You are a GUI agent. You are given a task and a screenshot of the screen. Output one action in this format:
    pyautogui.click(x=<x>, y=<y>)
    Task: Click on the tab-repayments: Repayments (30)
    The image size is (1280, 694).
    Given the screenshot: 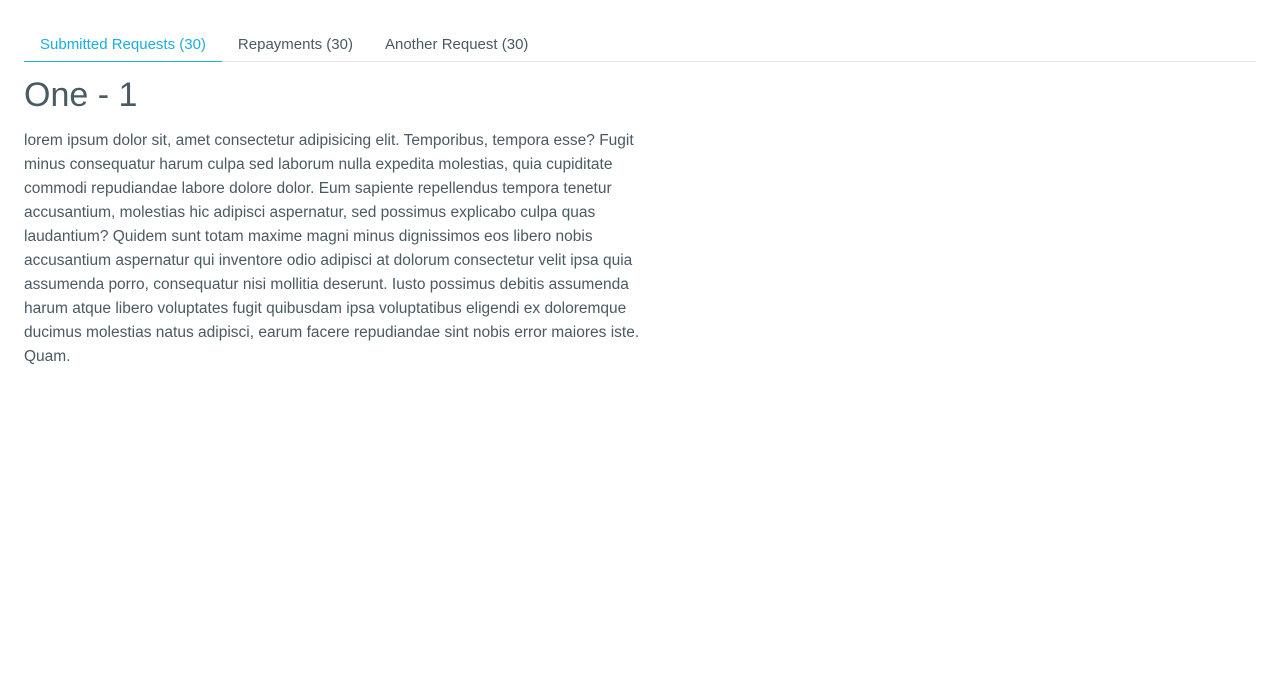 What is the action you would take?
    pyautogui.click(x=295, y=43)
    